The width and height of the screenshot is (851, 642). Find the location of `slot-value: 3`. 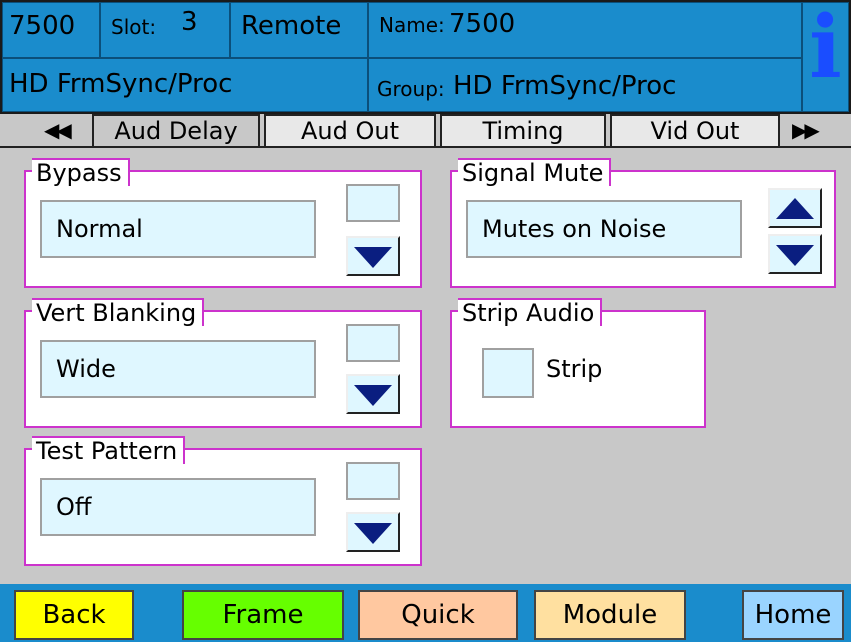

slot-value: 3 is located at coordinates (189, 22).